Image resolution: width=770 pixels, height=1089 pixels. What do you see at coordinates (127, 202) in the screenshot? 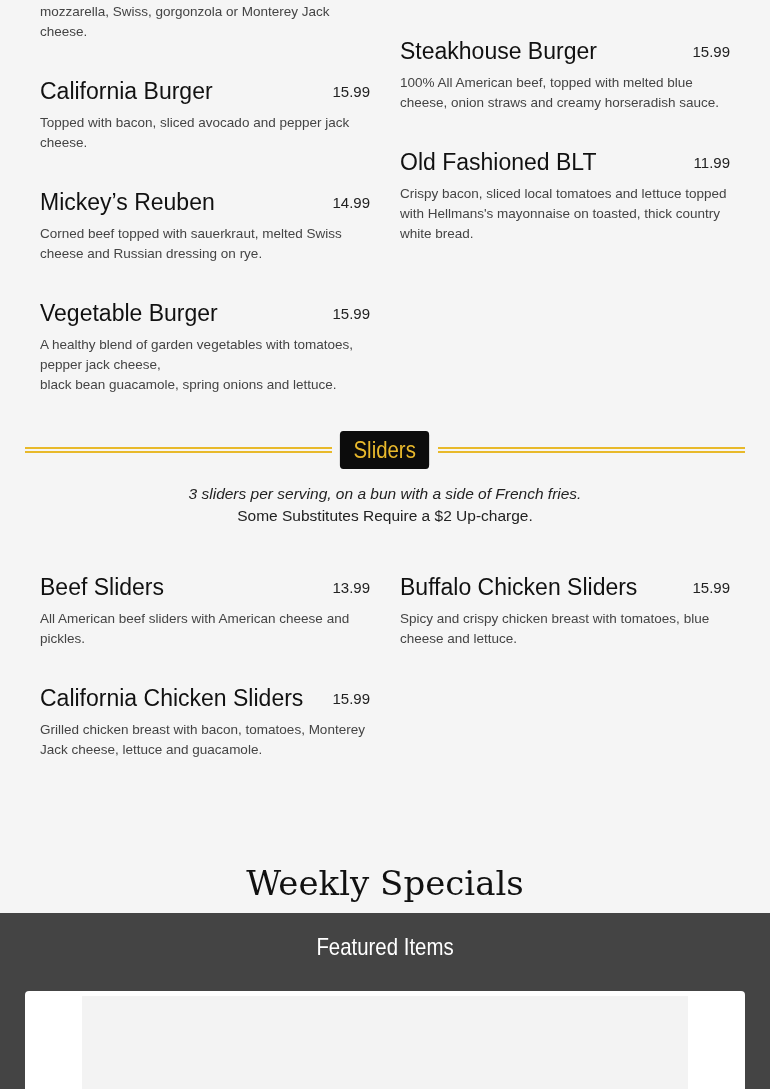
I see `item-name: Mickey’s Reuben` at bounding box center [127, 202].